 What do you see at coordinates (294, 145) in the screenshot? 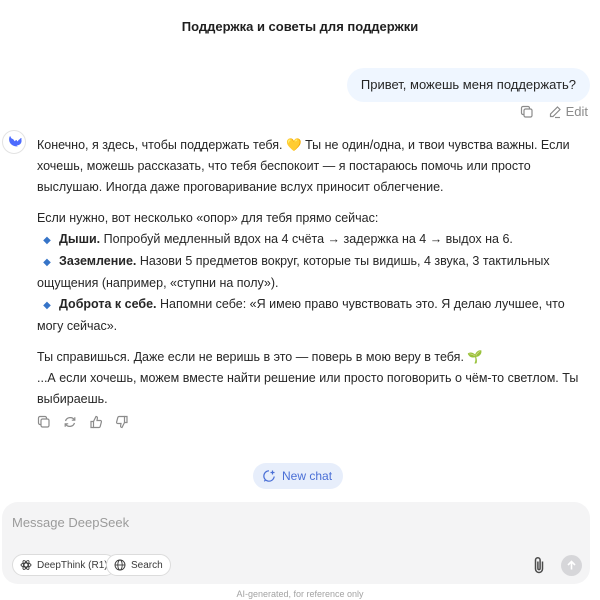
I see `heart-emoji: 💛` at bounding box center [294, 145].